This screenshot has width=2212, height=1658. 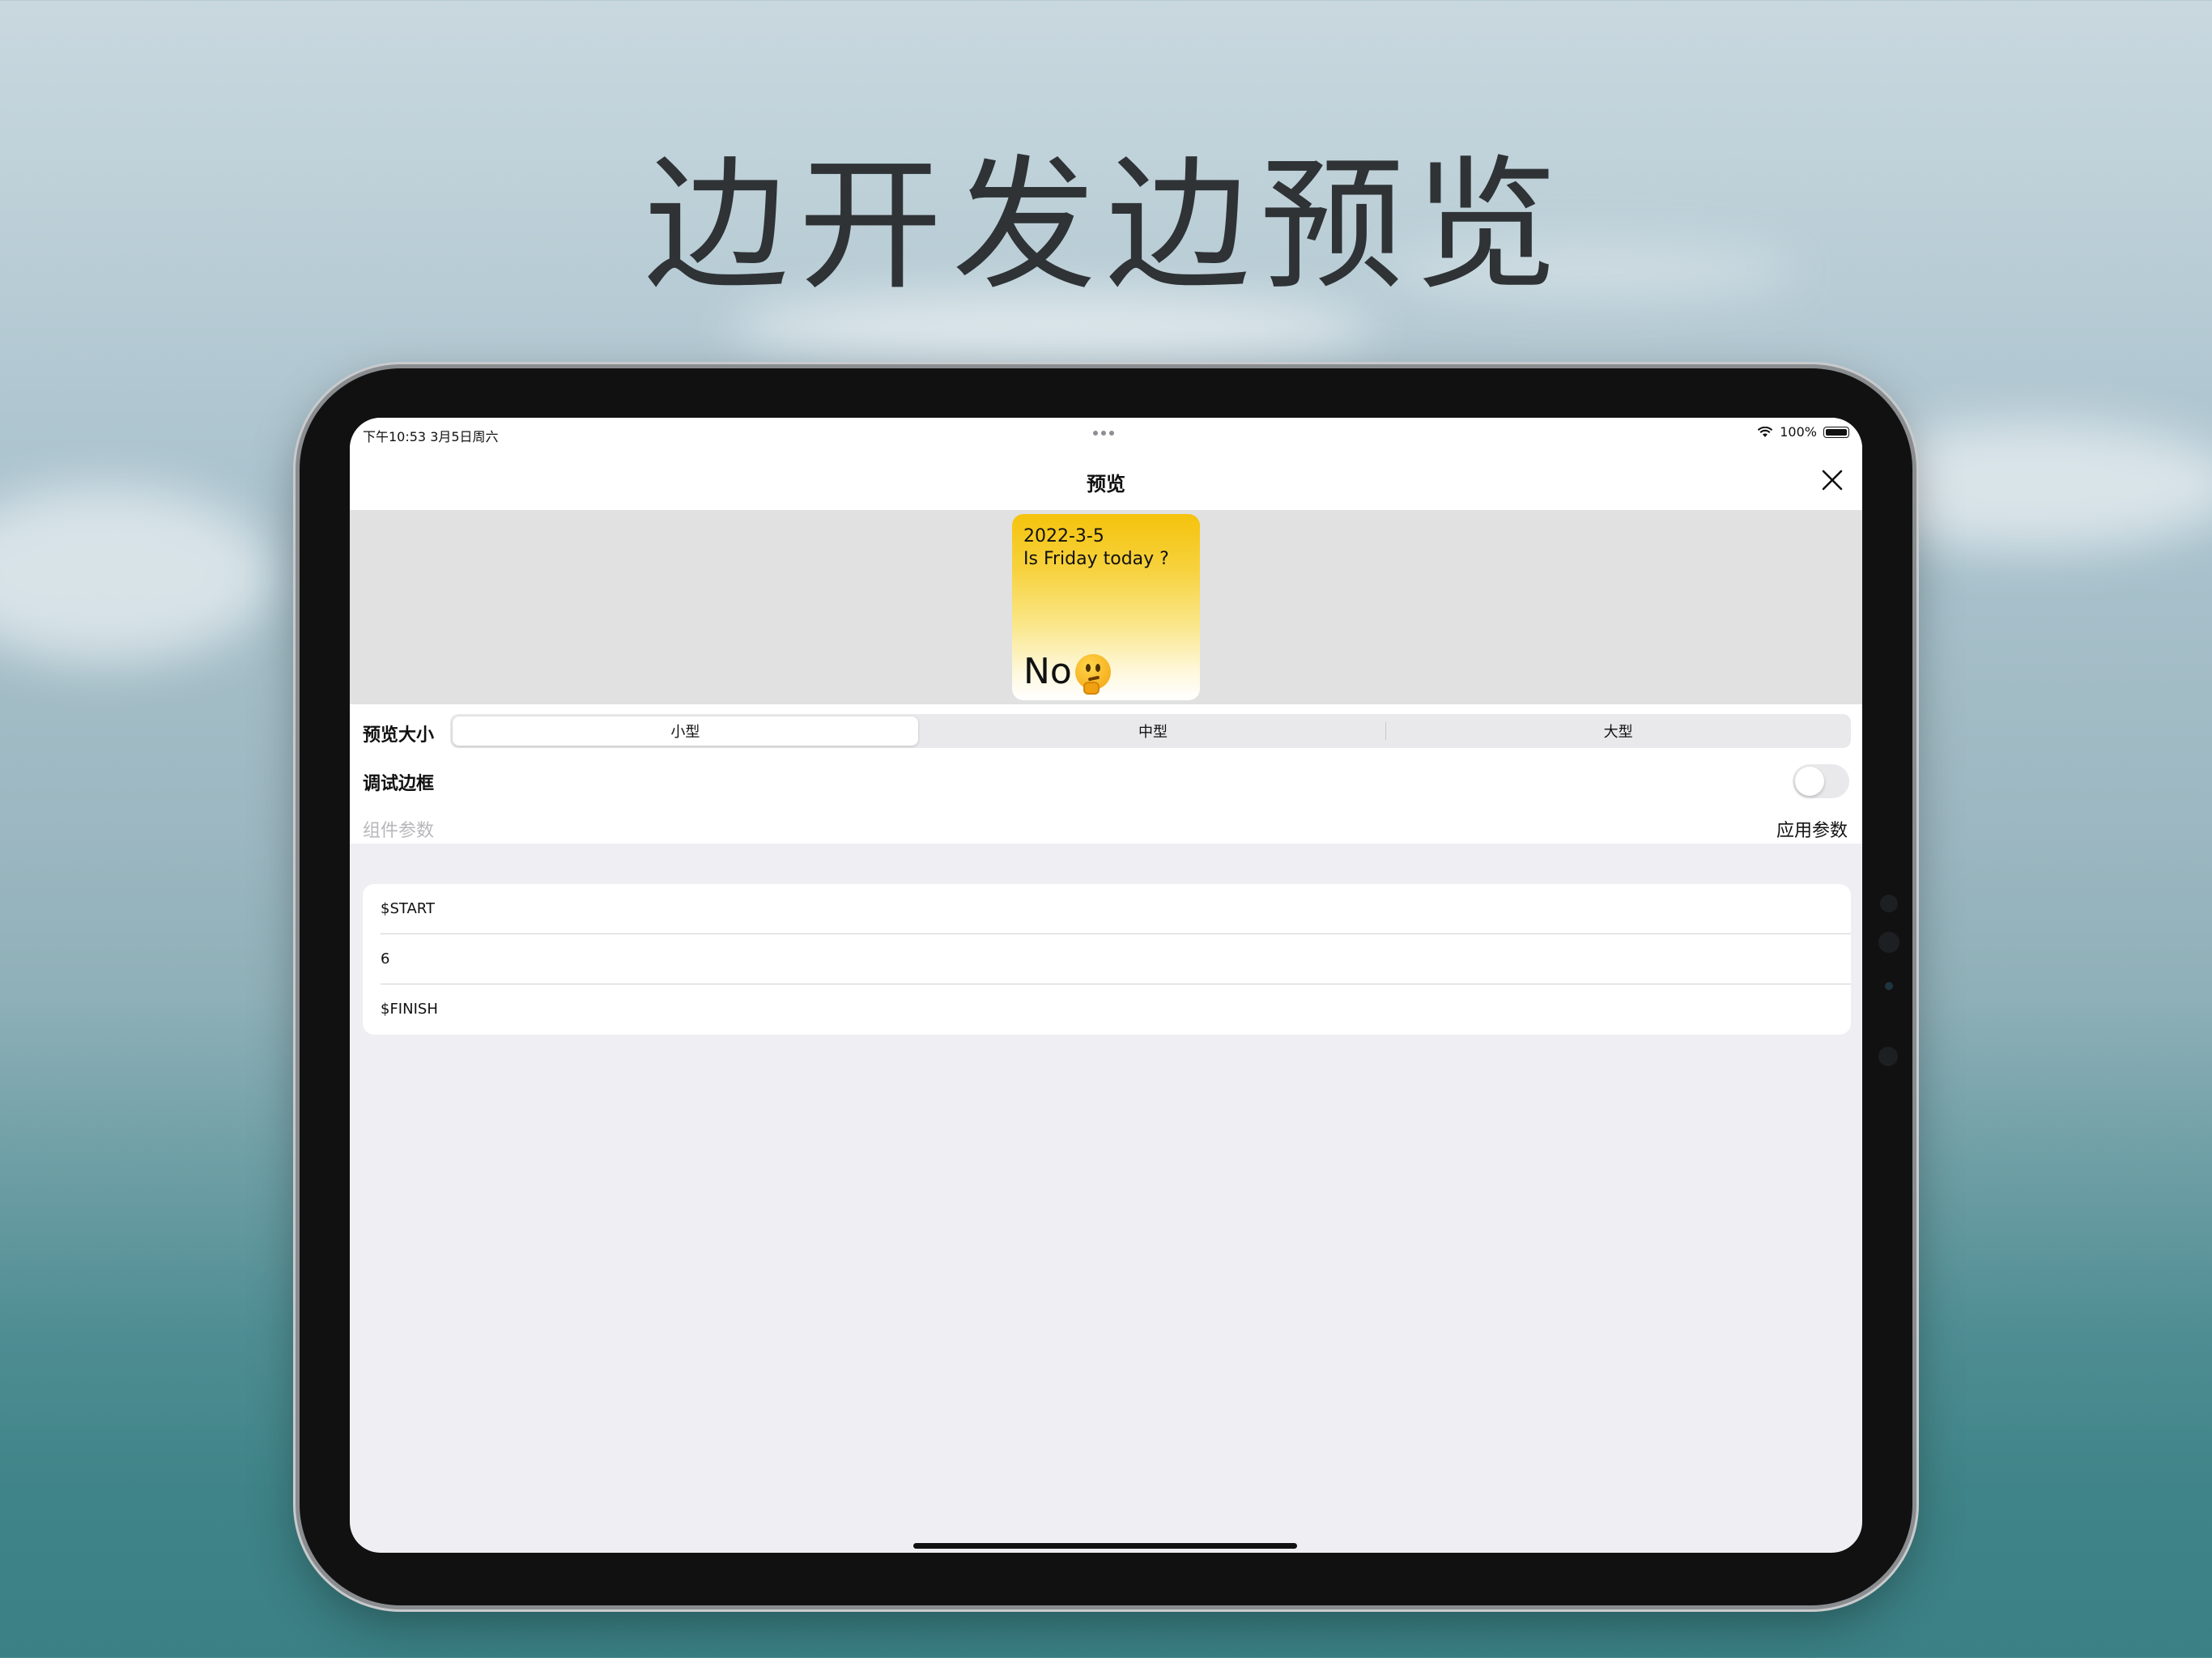 What do you see at coordinates (1836, 432) in the screenshot?
I see `battery-icon` at bounding box center [1836, 432].